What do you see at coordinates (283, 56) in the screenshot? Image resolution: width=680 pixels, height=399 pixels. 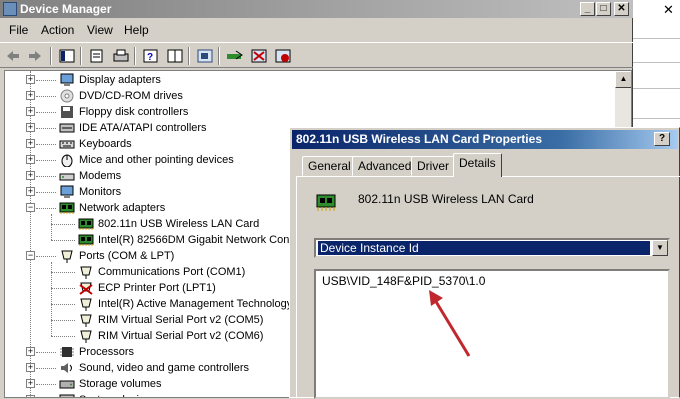 I see `disable-device-icon` at bounding box center [283, 56].